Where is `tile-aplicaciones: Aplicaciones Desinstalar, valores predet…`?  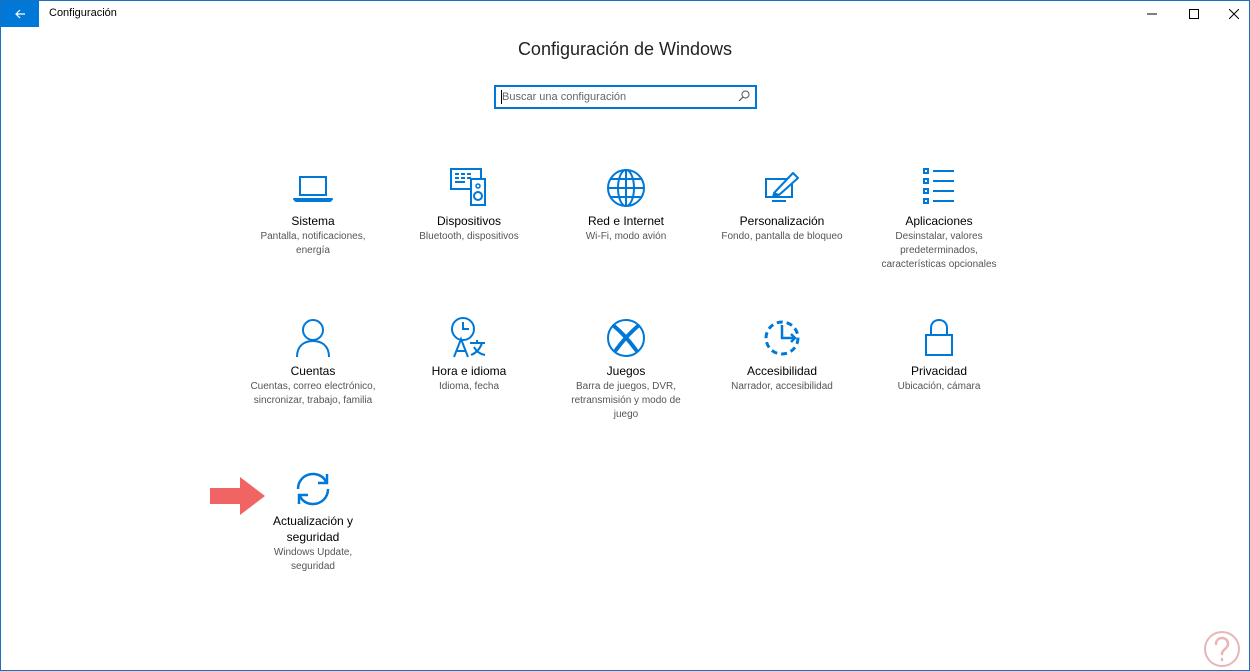 tile-aplicaciones: Aplicaciones Desinstalar, valores predet… is located at coordinates (939, 218).